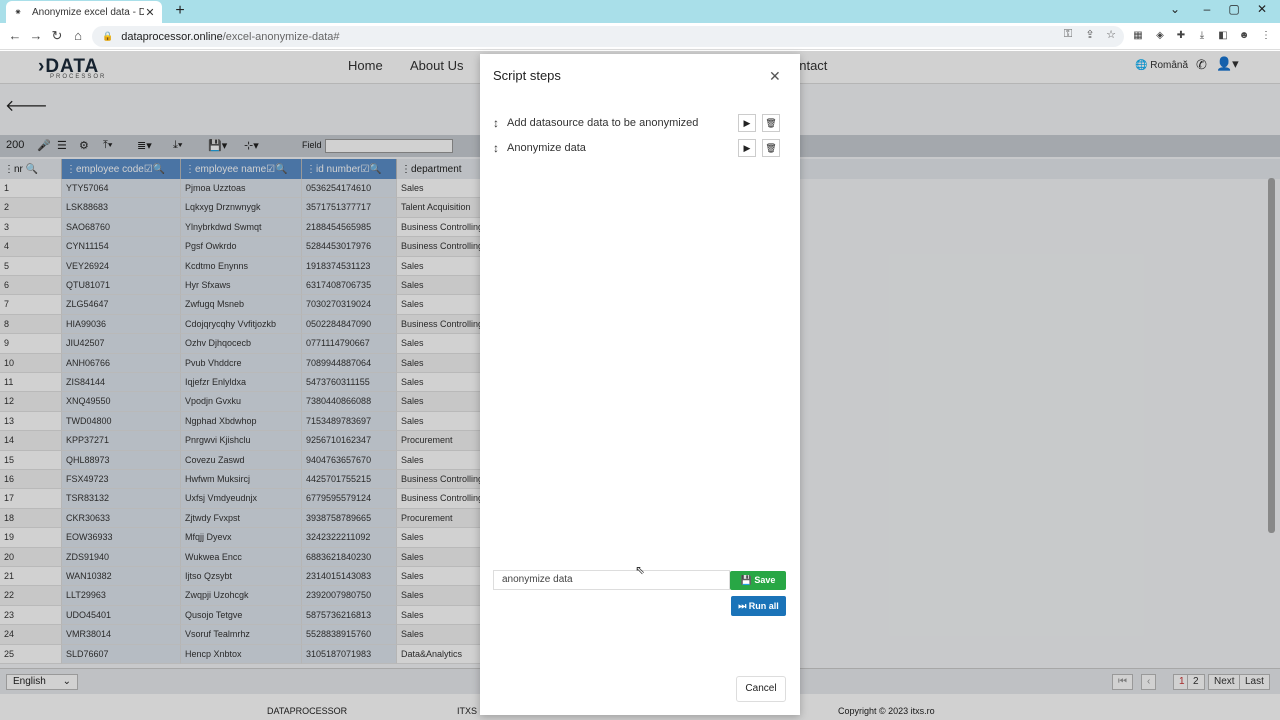 The image size is (1280, 720). I want to click on profile-avatar-icon: ☻, so click(1244, 36).